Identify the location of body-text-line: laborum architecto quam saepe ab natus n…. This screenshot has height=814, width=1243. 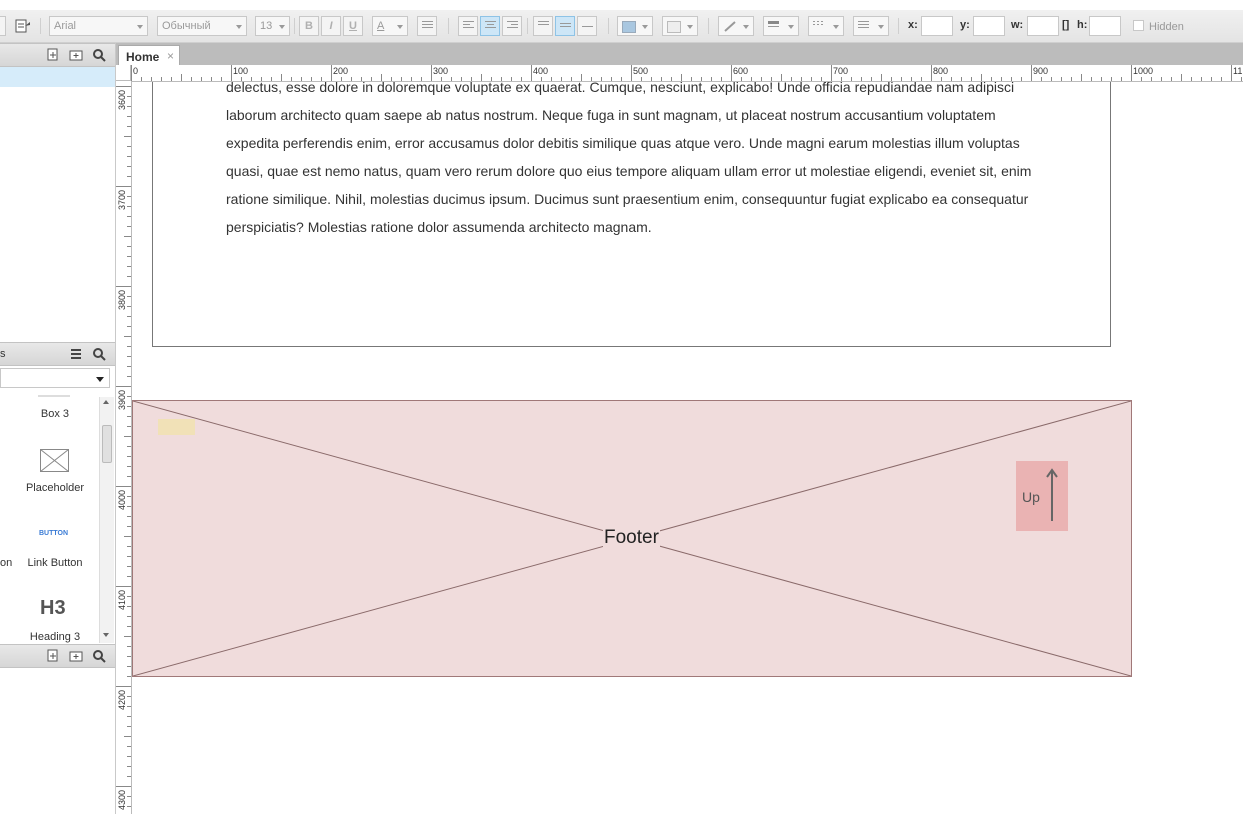
(611, 115).